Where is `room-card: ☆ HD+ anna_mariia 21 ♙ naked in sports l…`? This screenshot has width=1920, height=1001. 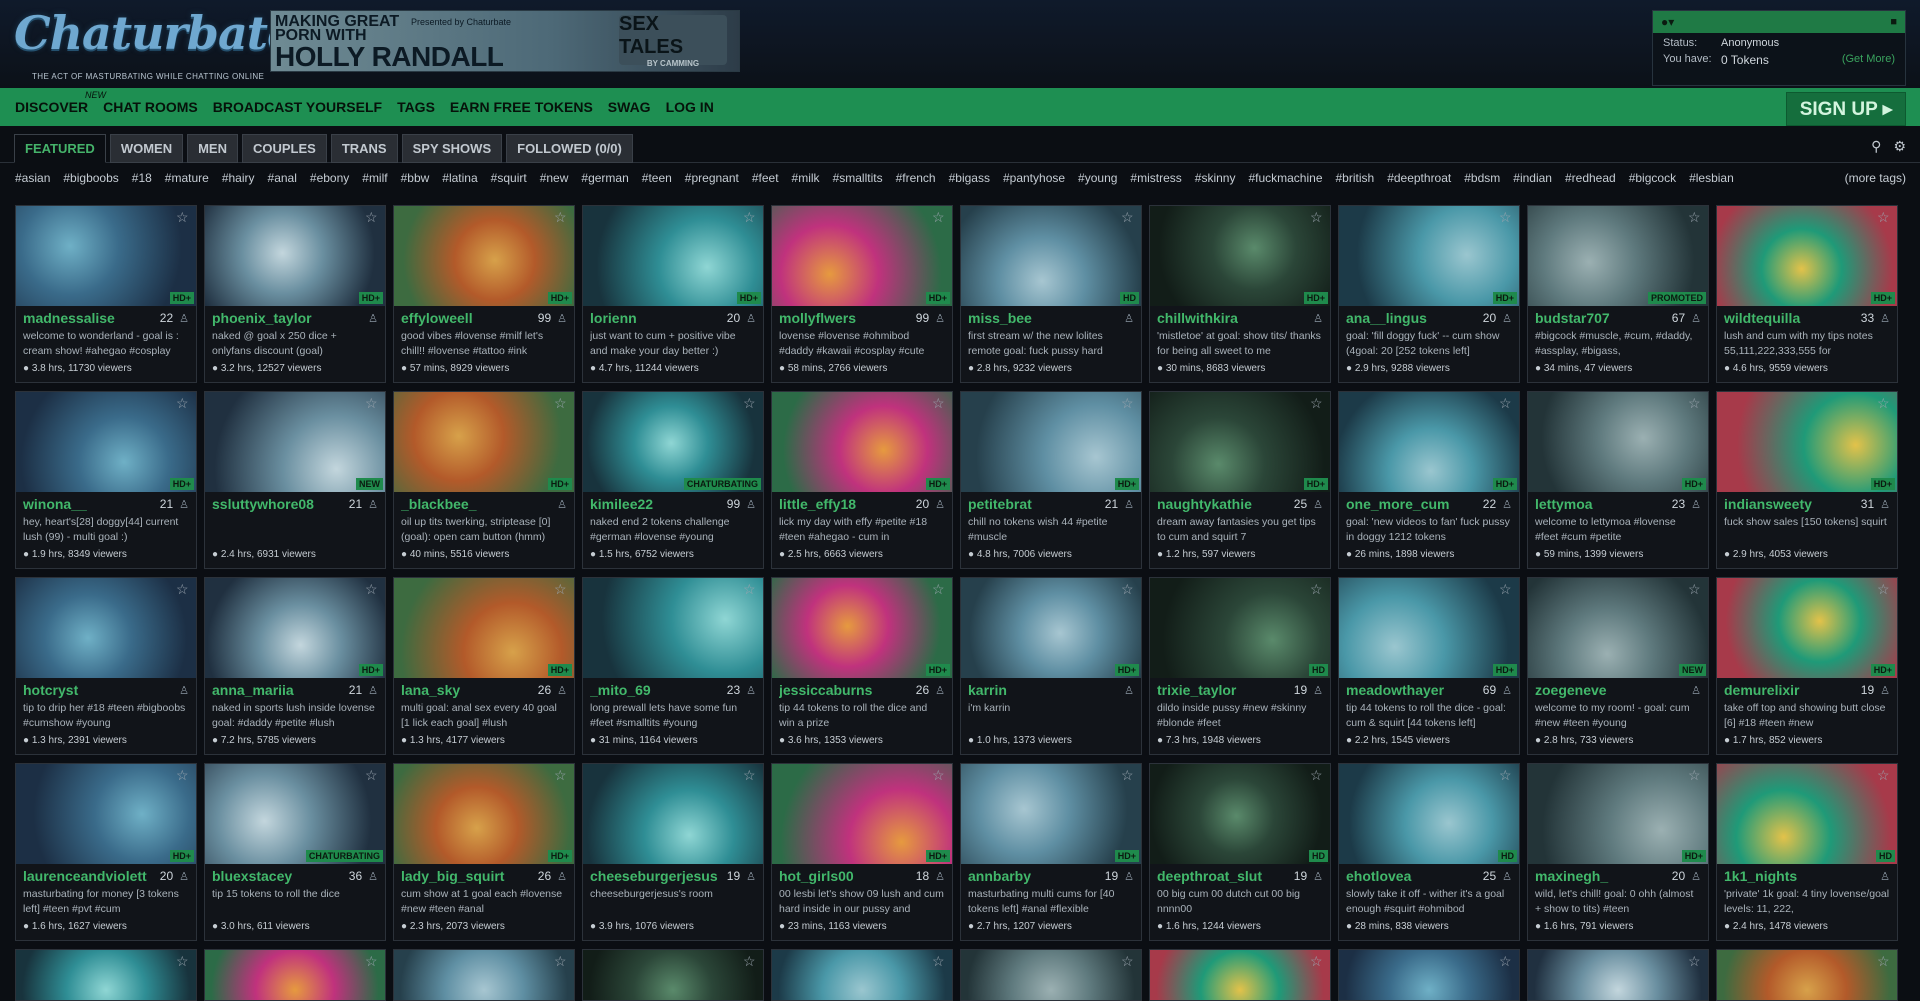
room-card: ☆ HD+ anna_mariia 21 ♙ naked in sports l… is located at coordinates (295, 666).